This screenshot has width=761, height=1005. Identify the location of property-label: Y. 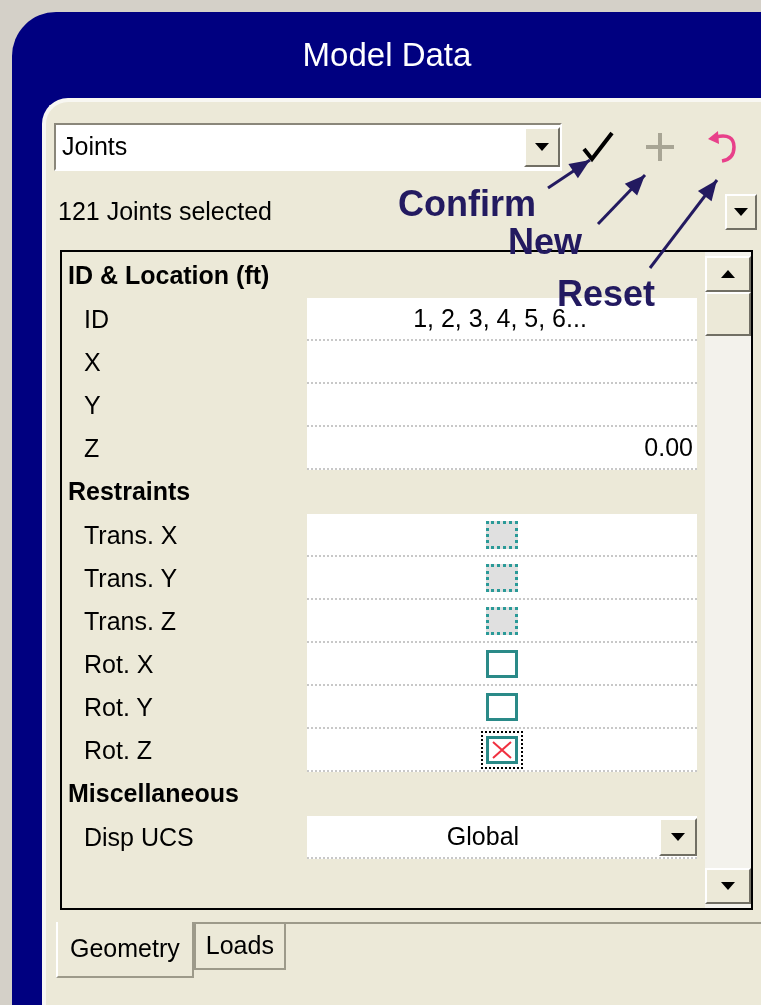
(92, 405).